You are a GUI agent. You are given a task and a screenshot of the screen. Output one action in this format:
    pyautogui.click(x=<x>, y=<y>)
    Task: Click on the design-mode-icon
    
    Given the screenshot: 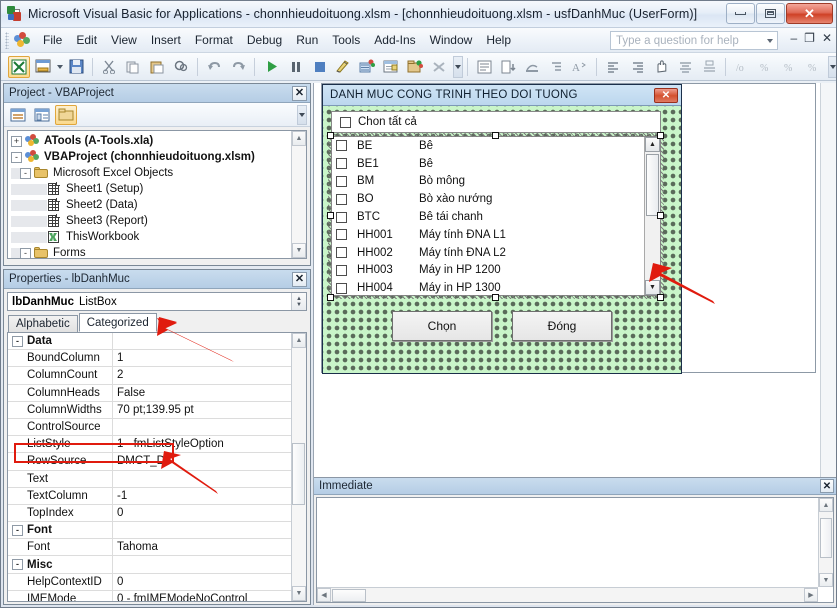 What is the action you would take?
    pyautogui.click(x=343, y=67)
    